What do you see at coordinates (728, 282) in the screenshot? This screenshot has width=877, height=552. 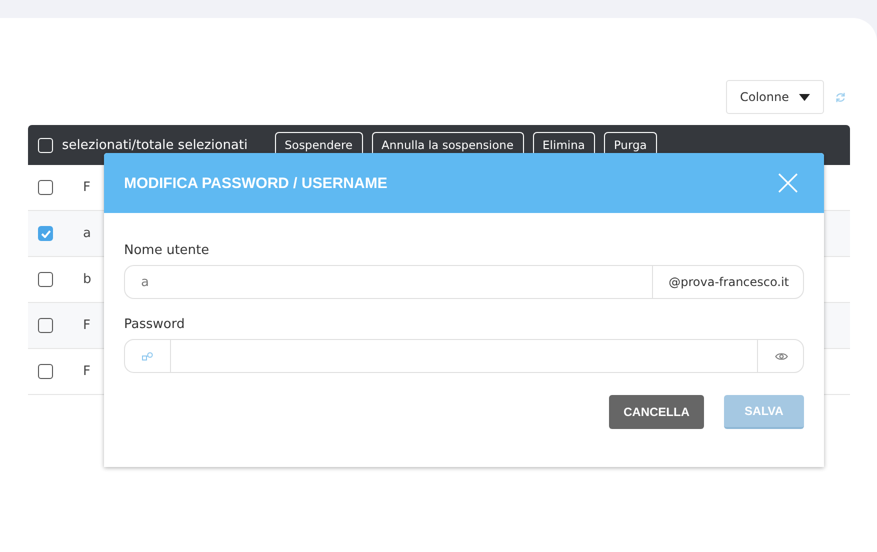 I see `domain-suffix: @prova-francesco.it` at bounding box center [728, 282].